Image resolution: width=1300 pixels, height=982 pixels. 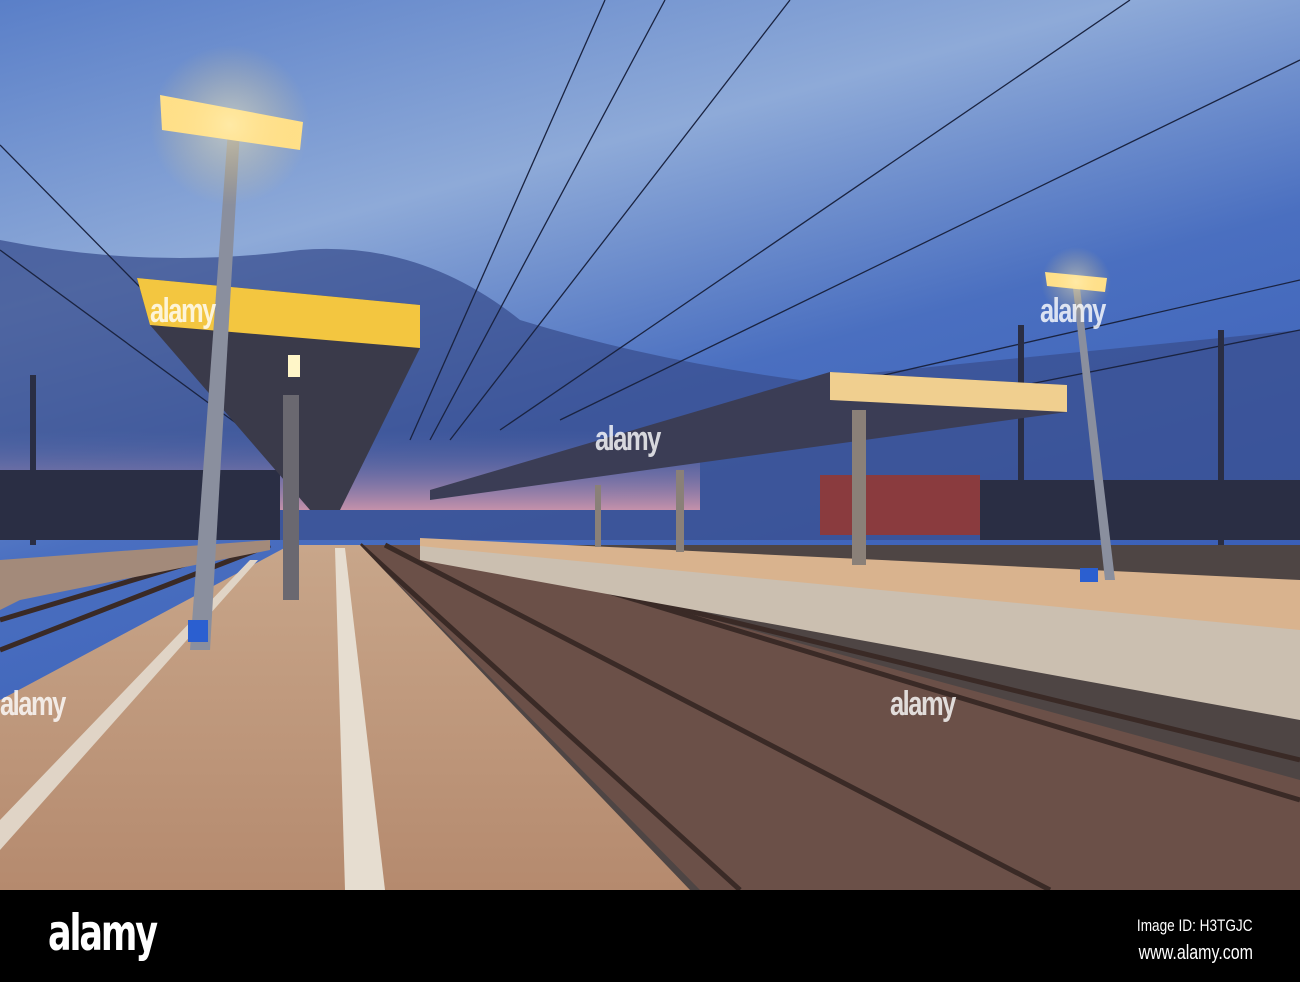 I want to click on site-url: www.alamy.com, so click(x=1196, y=953).